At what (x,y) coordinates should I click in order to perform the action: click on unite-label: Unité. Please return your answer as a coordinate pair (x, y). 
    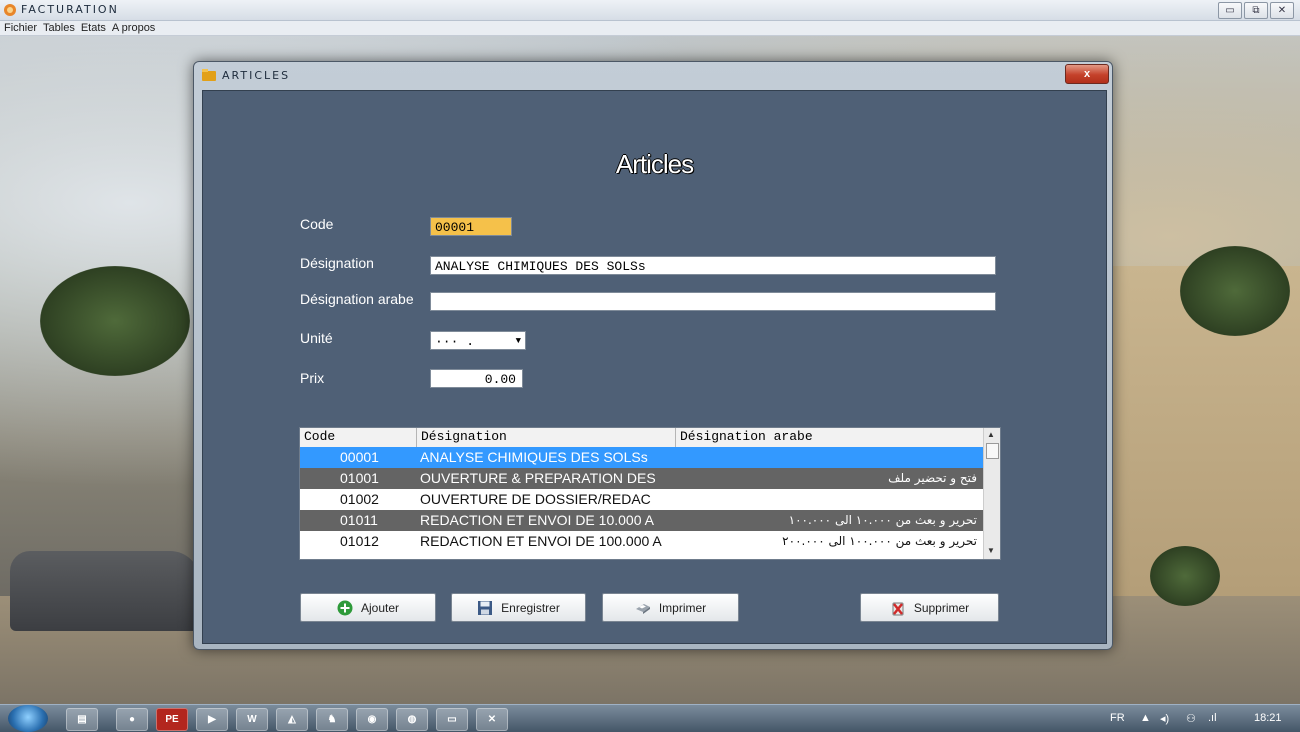
    Looking at the image, I should click on (316, 338).